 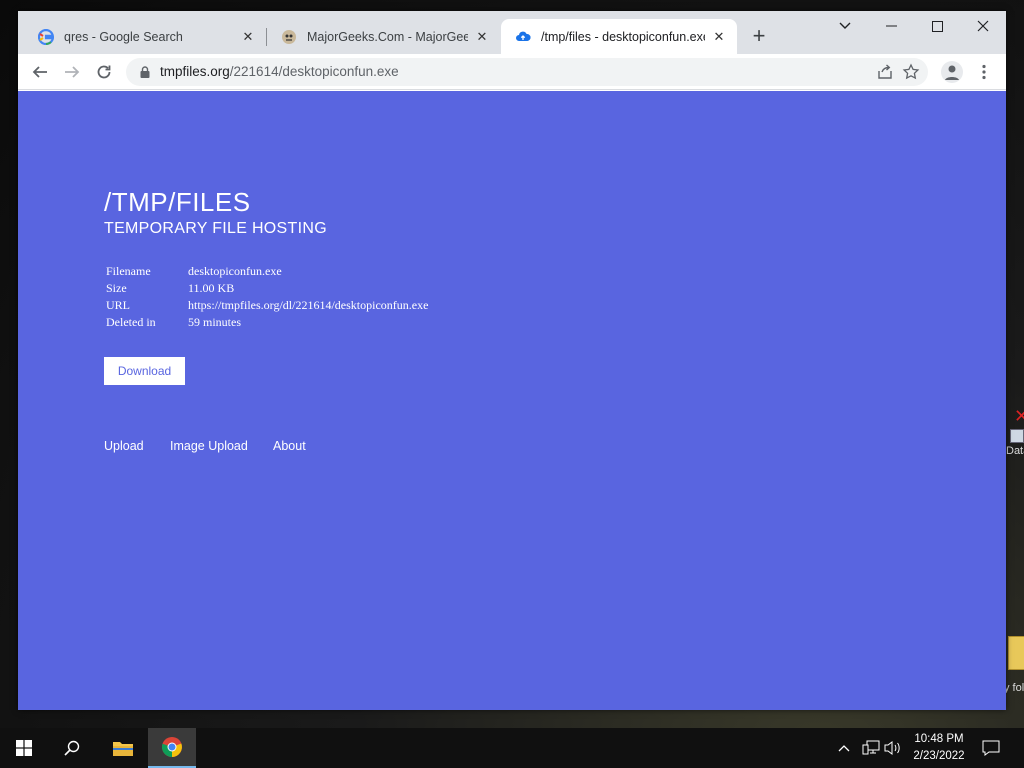 I want to click on more-vert-icon, so click(x=984, y=72).